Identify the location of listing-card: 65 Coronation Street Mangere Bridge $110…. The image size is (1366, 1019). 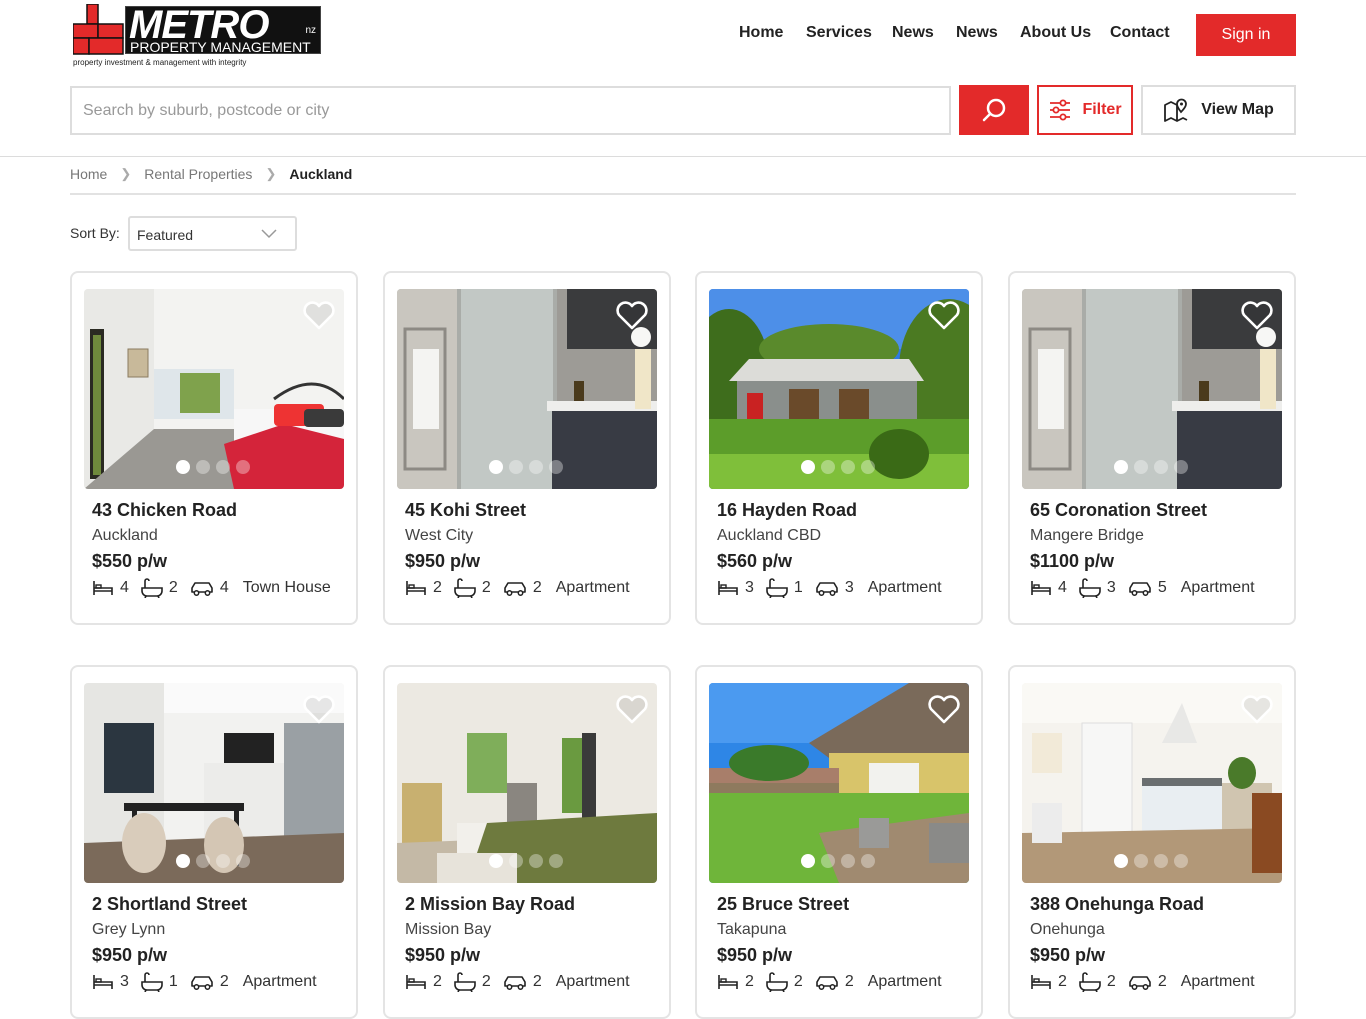
(1152, 448).